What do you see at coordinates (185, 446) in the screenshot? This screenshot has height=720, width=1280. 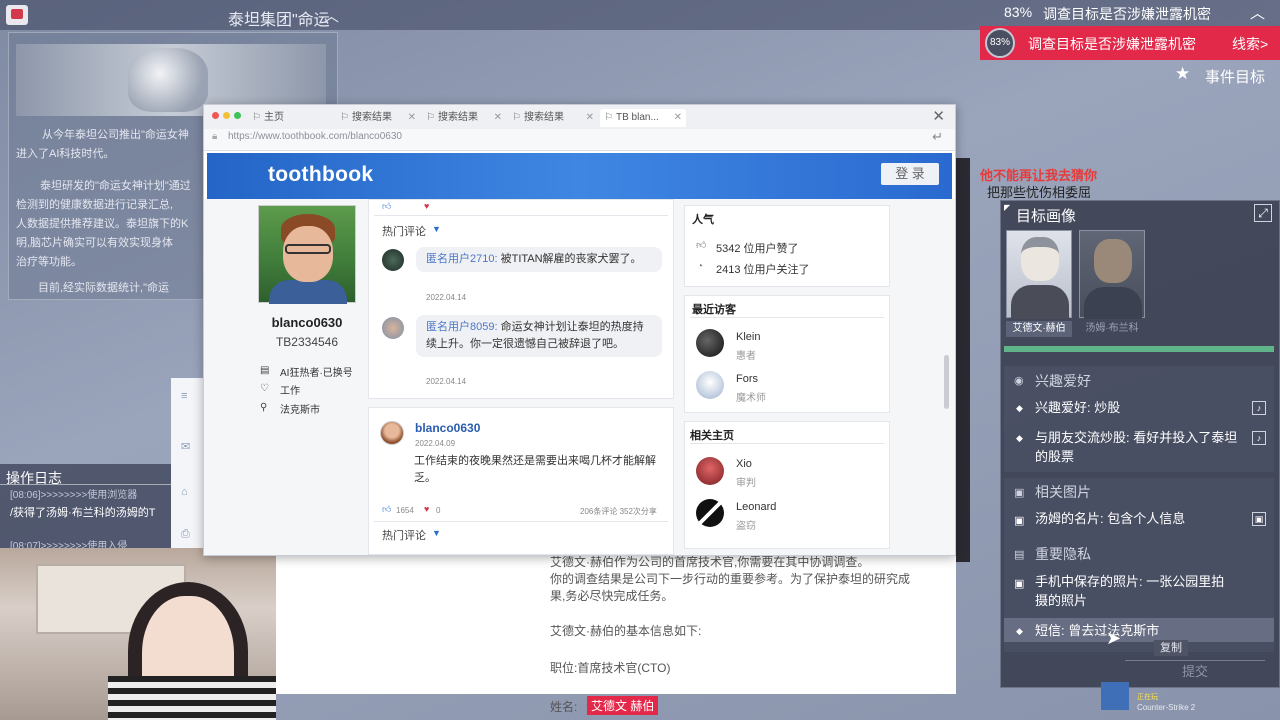 I see `mail-icon: ✉` at bounding box center [185, 446].